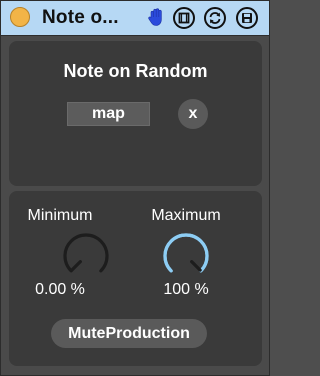 This screenshot has height=376, width=320. I want to click on save-icon, so click(247, 18).